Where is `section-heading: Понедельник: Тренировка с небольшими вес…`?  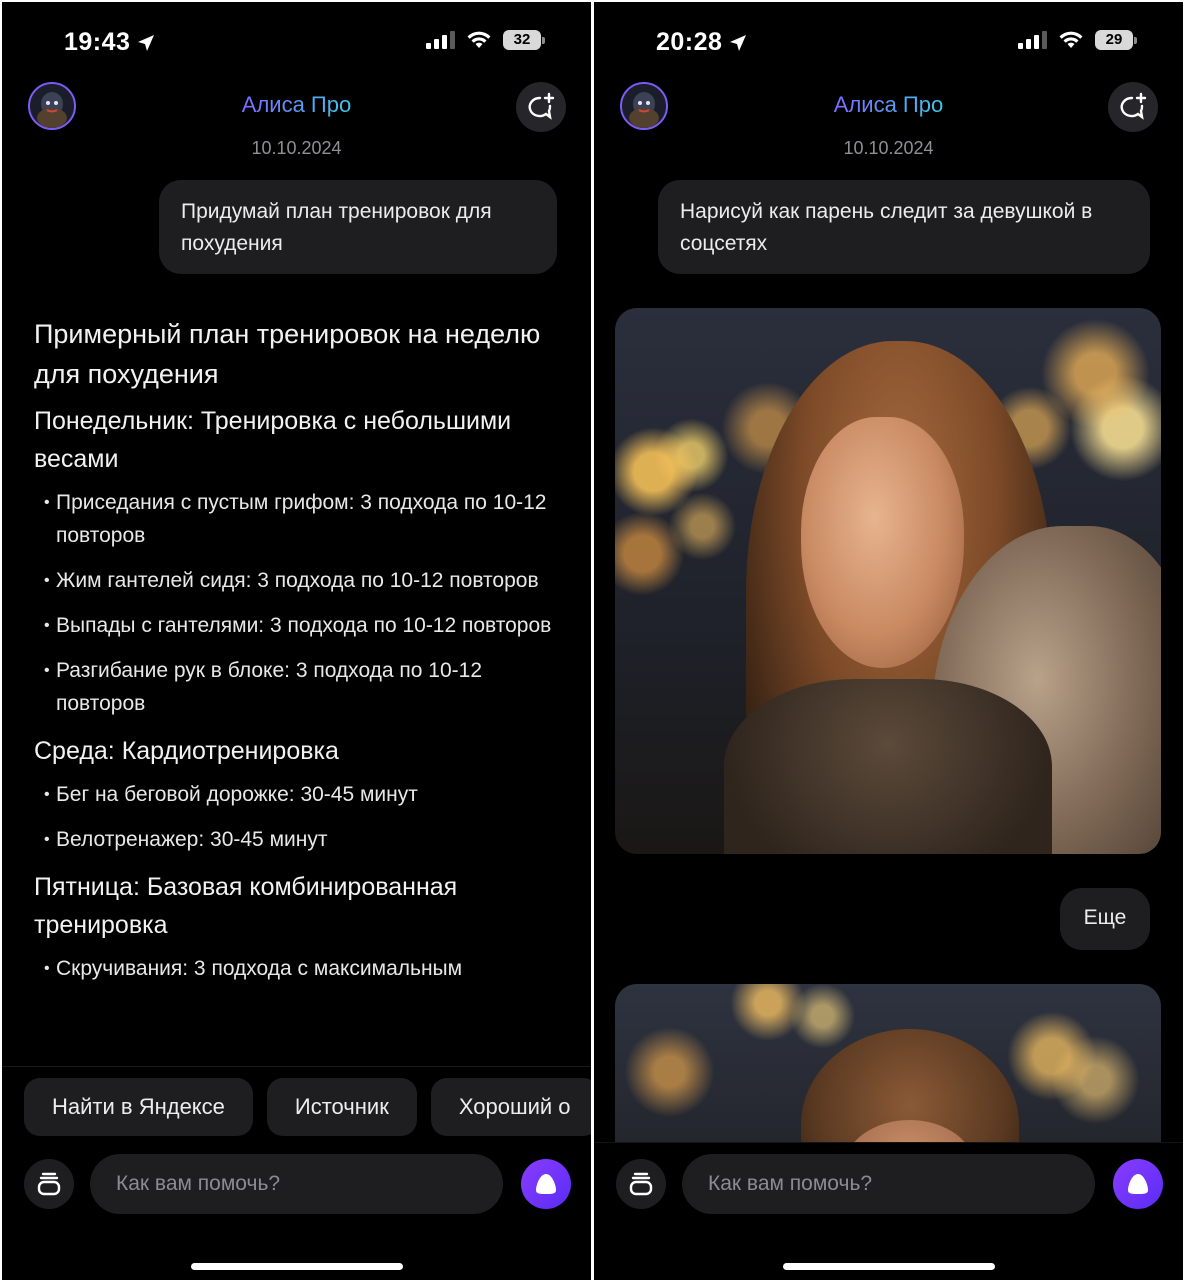 section-heading: Понедельник: Тренировка с небольшими вес… is located at coordinates (273, 440).